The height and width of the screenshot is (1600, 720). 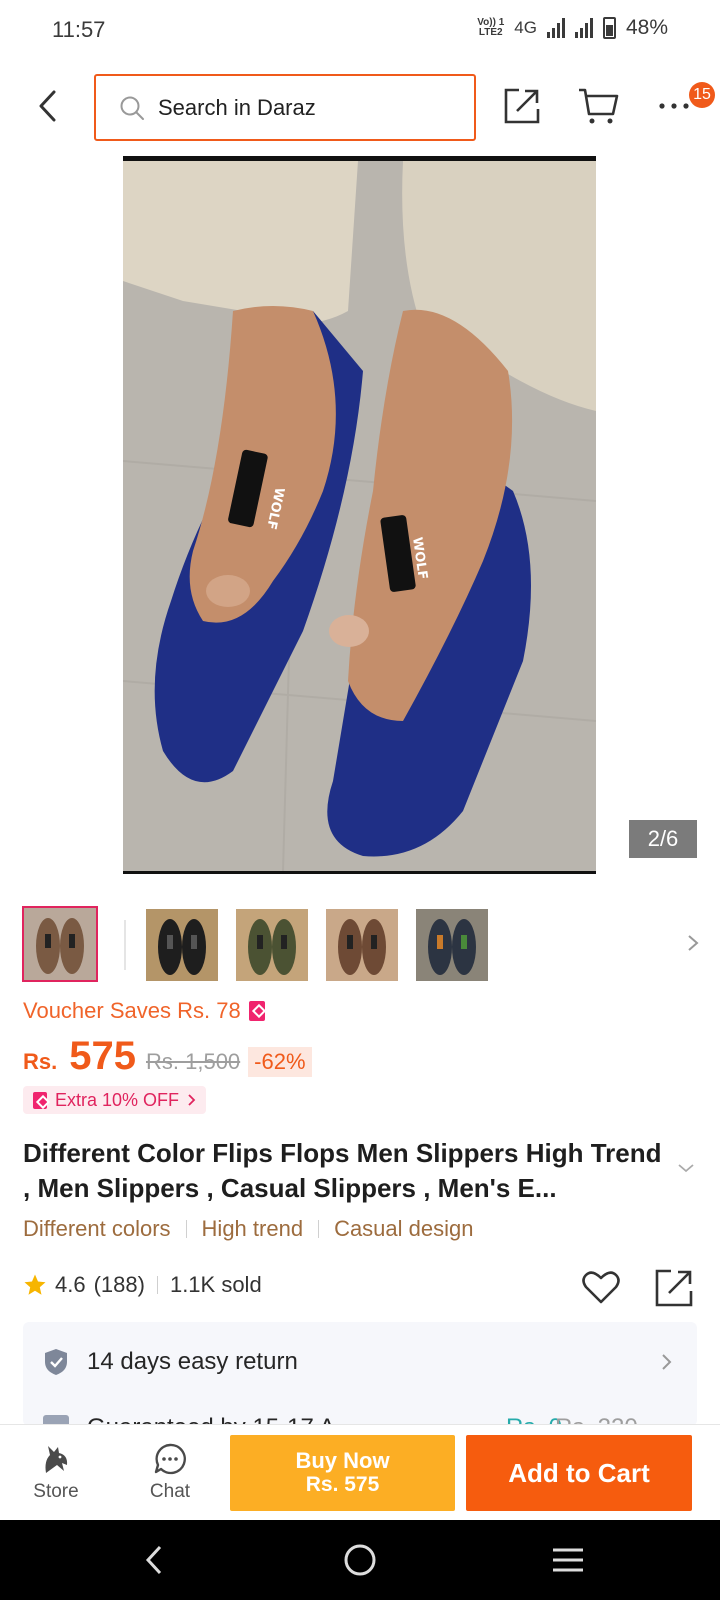 What do you see at coordinates (215, 1284) in the screenshot?
I see `sold-count: 1.1K sold` at bounding box center [215, 1284].